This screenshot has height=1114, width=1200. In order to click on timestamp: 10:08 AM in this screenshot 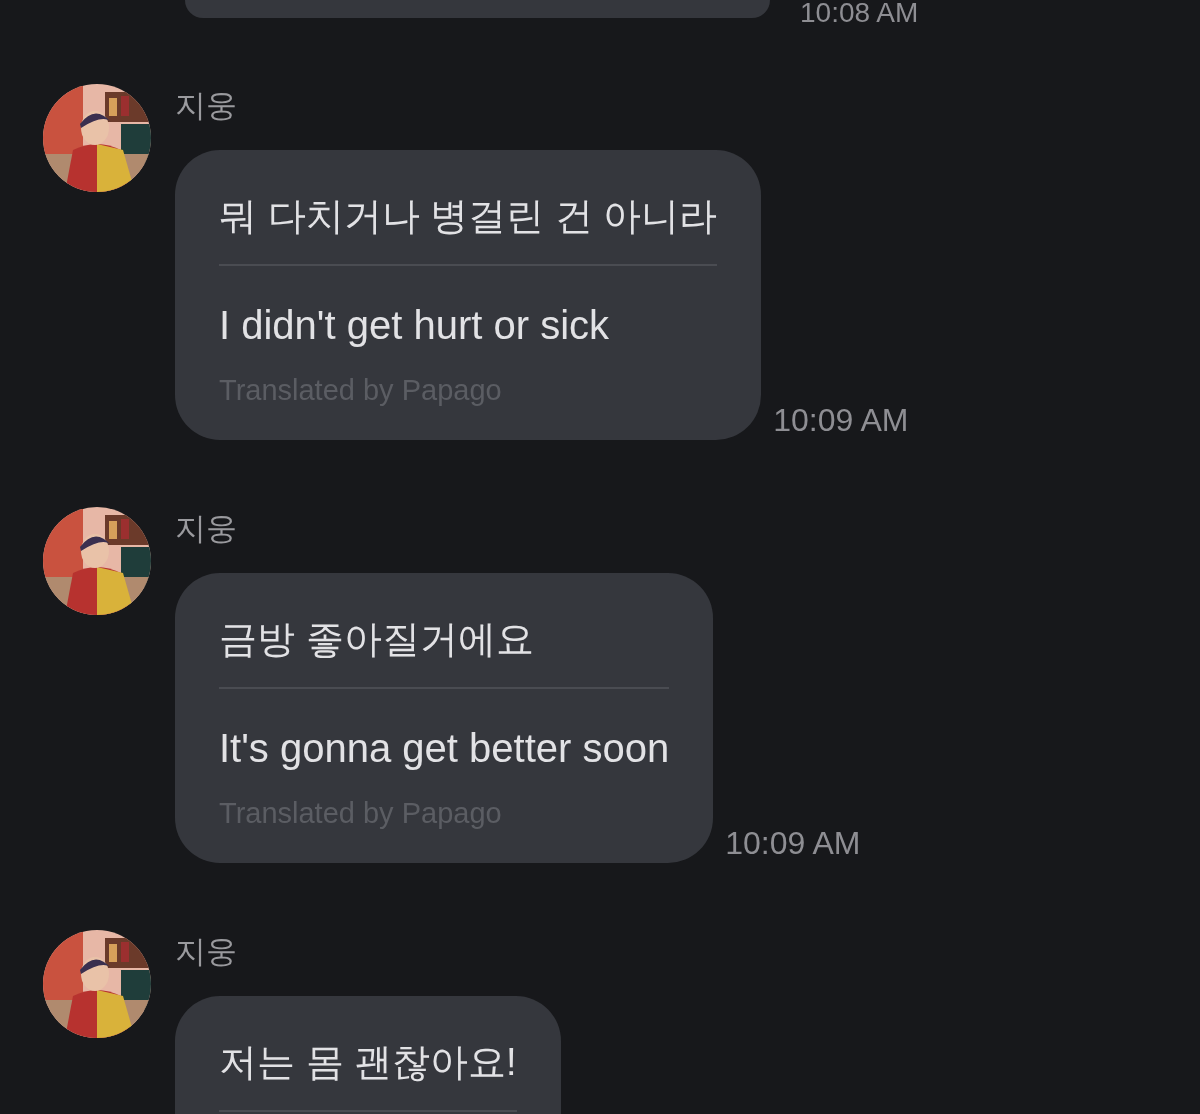, I will do `click(859, 13)`.